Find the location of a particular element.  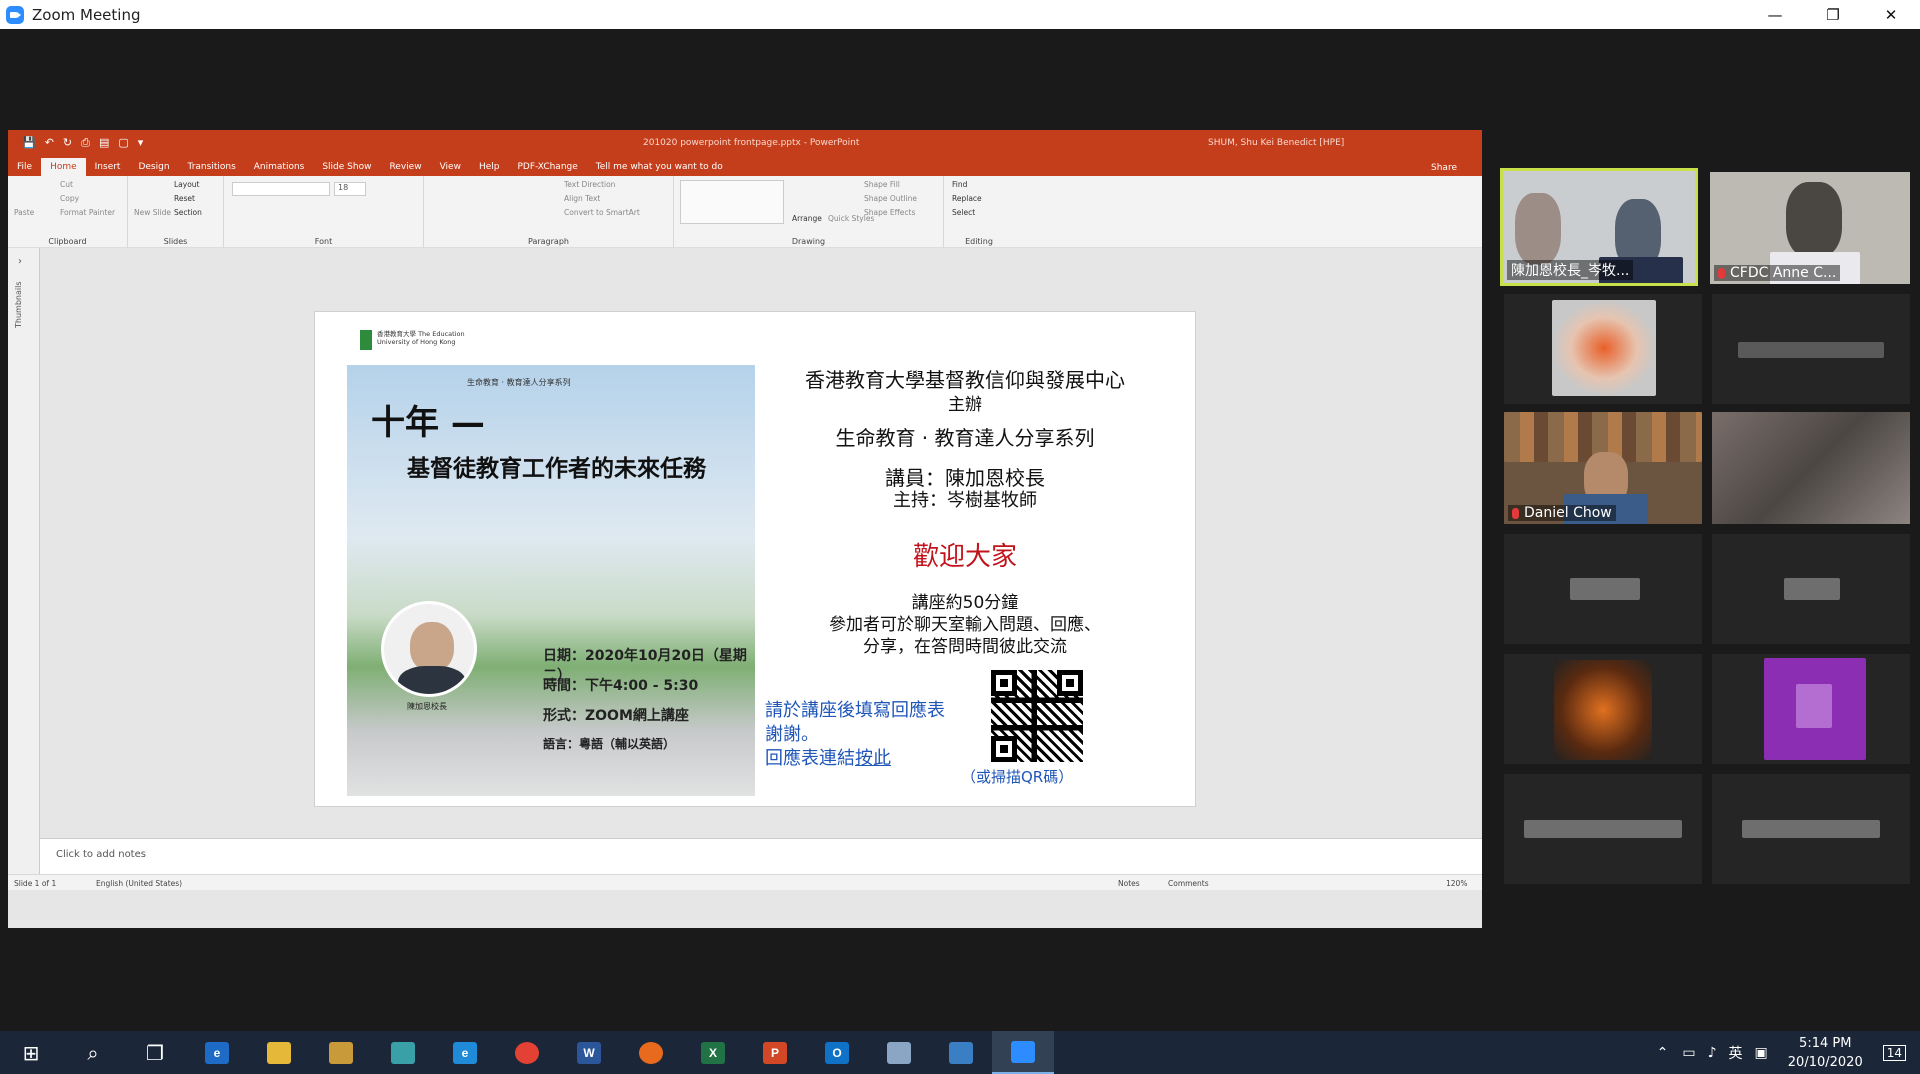

notes-toggle: Notes is located at coordinates (1129, 883).